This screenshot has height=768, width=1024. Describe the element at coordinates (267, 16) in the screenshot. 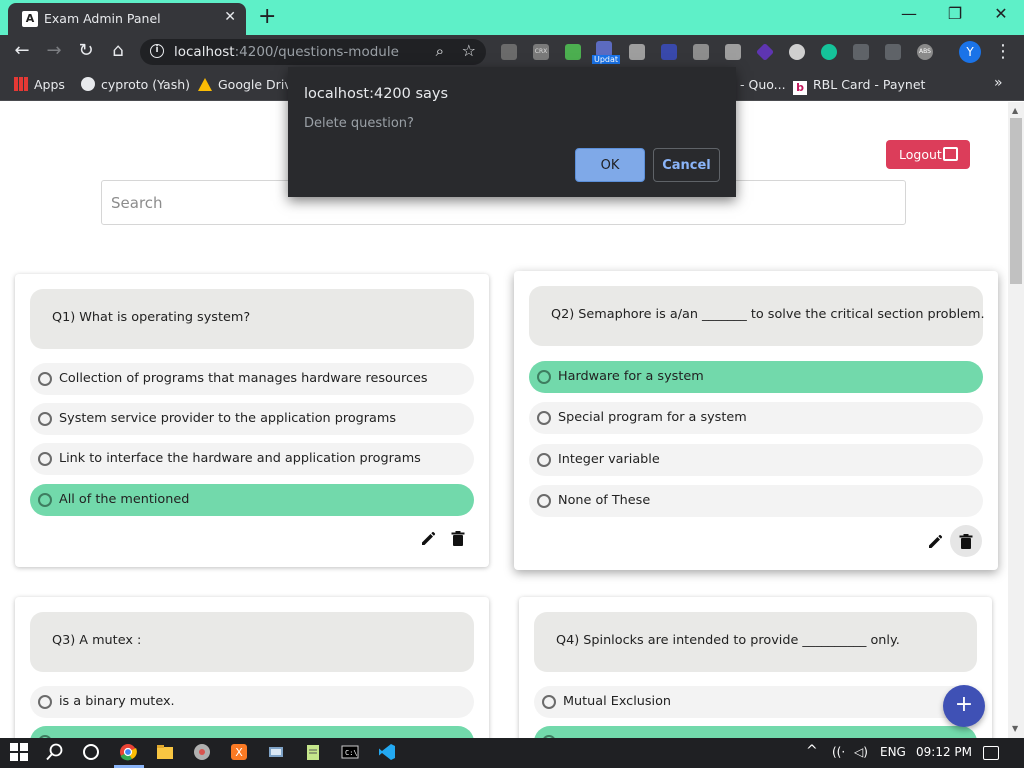

I see `new-tab-icon: +` at that location.